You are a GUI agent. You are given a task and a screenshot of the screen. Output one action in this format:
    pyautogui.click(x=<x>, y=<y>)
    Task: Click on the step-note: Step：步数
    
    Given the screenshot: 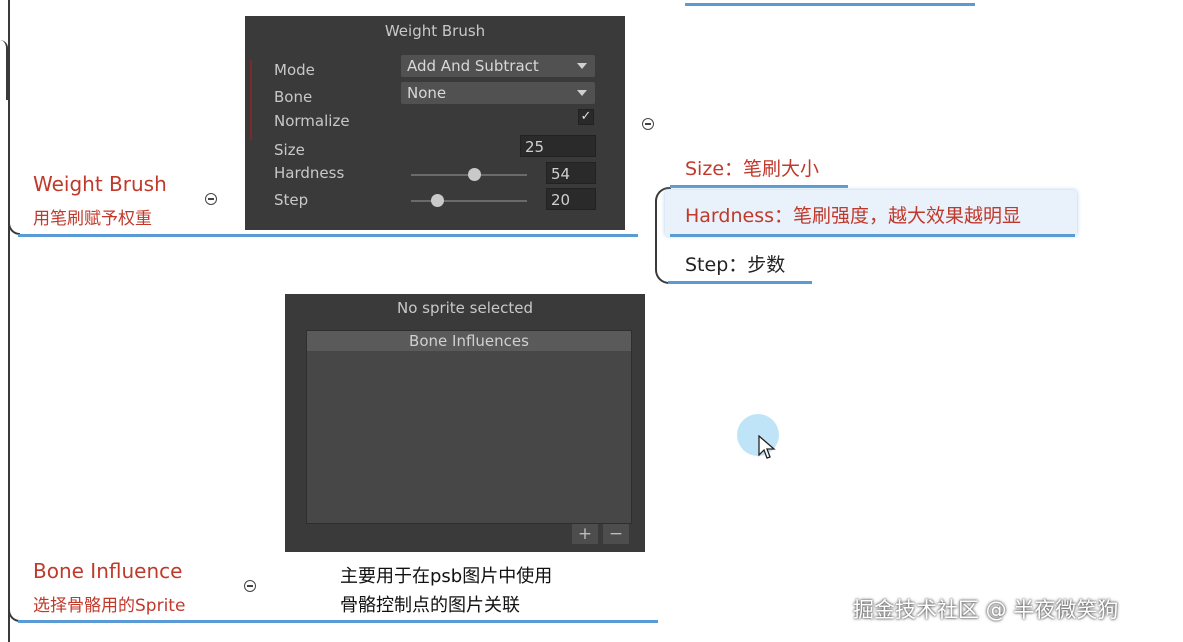 What is the action you would take?
    pyautogui.click(x=735, y=263)
    